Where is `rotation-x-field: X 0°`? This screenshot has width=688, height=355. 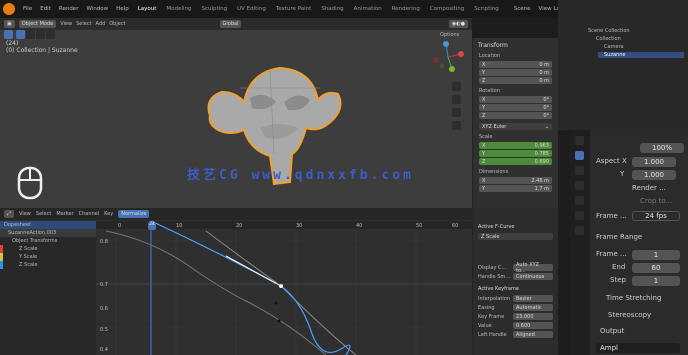 rotation-x-field: X 0° is located at coordinates (515, 99).